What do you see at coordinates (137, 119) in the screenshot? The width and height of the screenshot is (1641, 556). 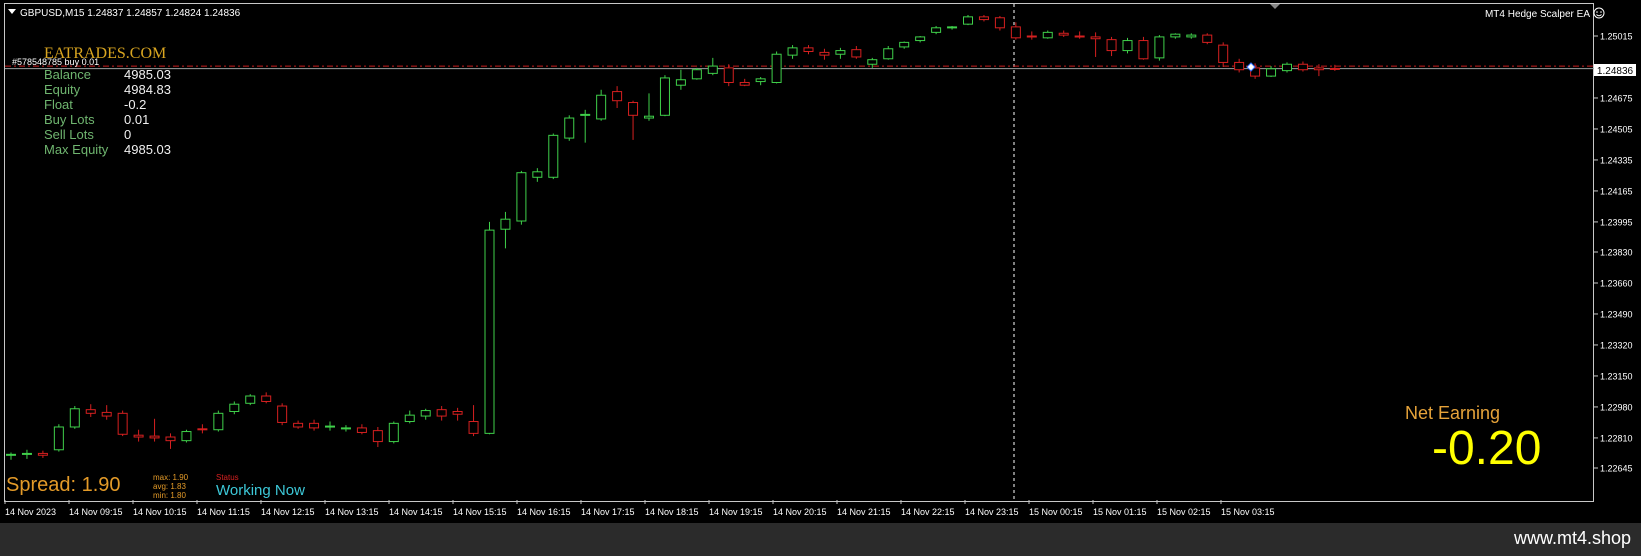 I see `stat-value: 0.01` at bounding box center [137, 119].